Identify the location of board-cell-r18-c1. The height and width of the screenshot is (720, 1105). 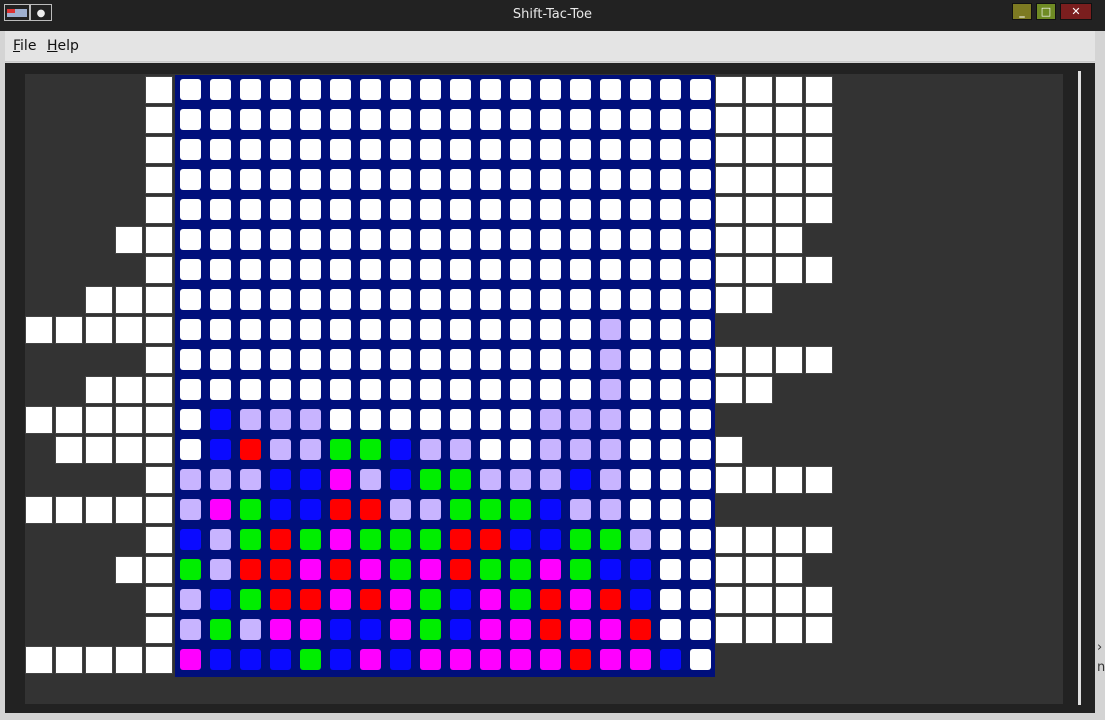
(190, 599).